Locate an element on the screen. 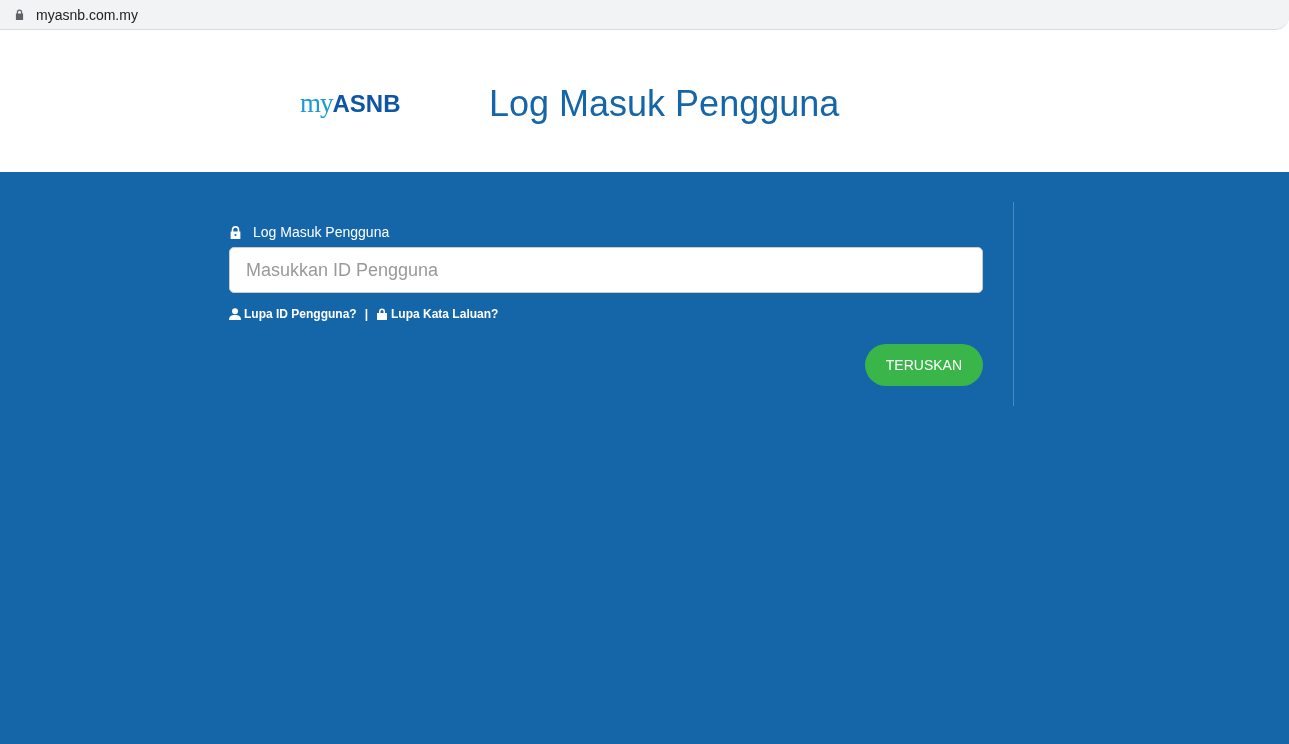 The height and width of the screenshot is (744, 1289). page-title: Log Masuk Pengguna is located at coordinates (664, 103).